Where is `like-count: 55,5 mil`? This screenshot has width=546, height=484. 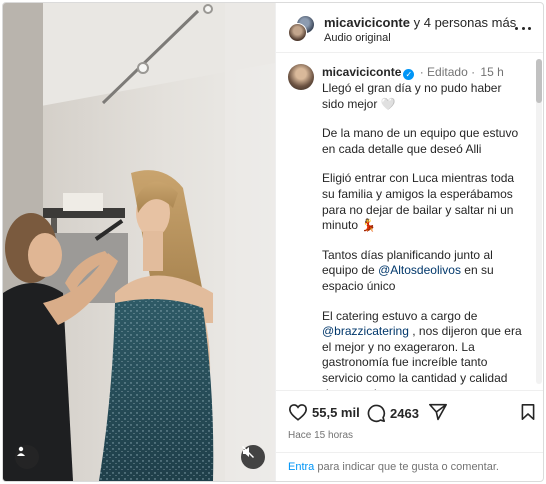 like-count: 55,5 mil is located at coordinates (336, 412).